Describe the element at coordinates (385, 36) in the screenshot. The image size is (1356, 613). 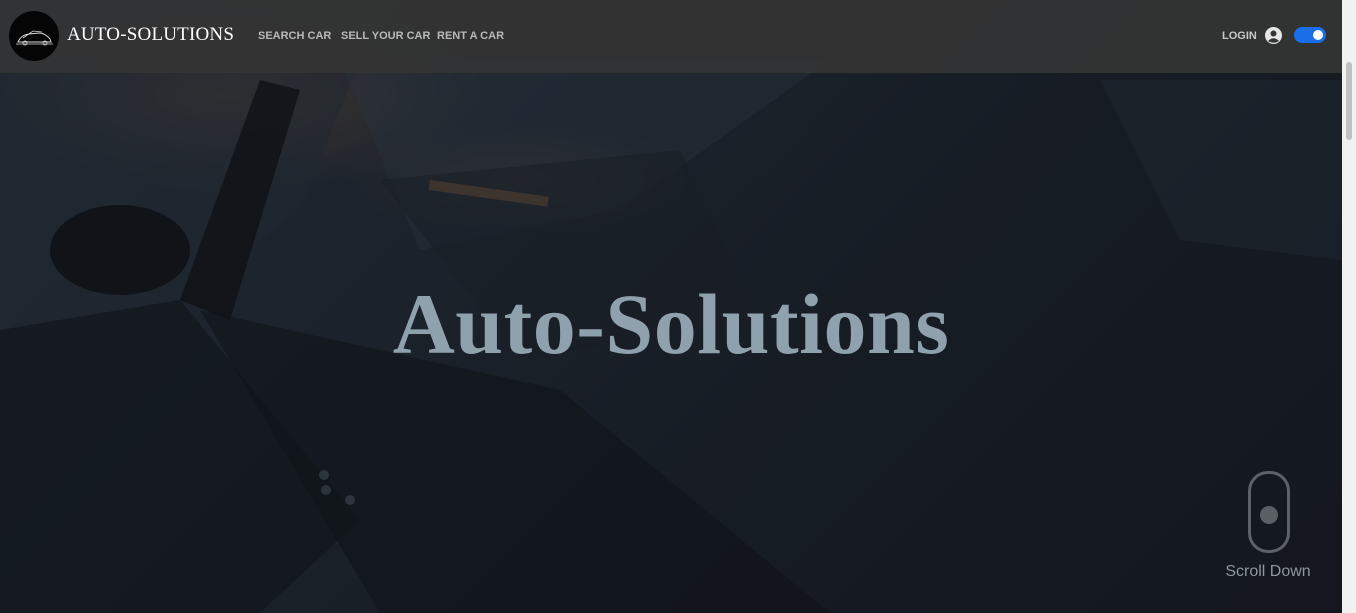
I see `nav-sell-your-car: SELL YOUR CAR` at that location.